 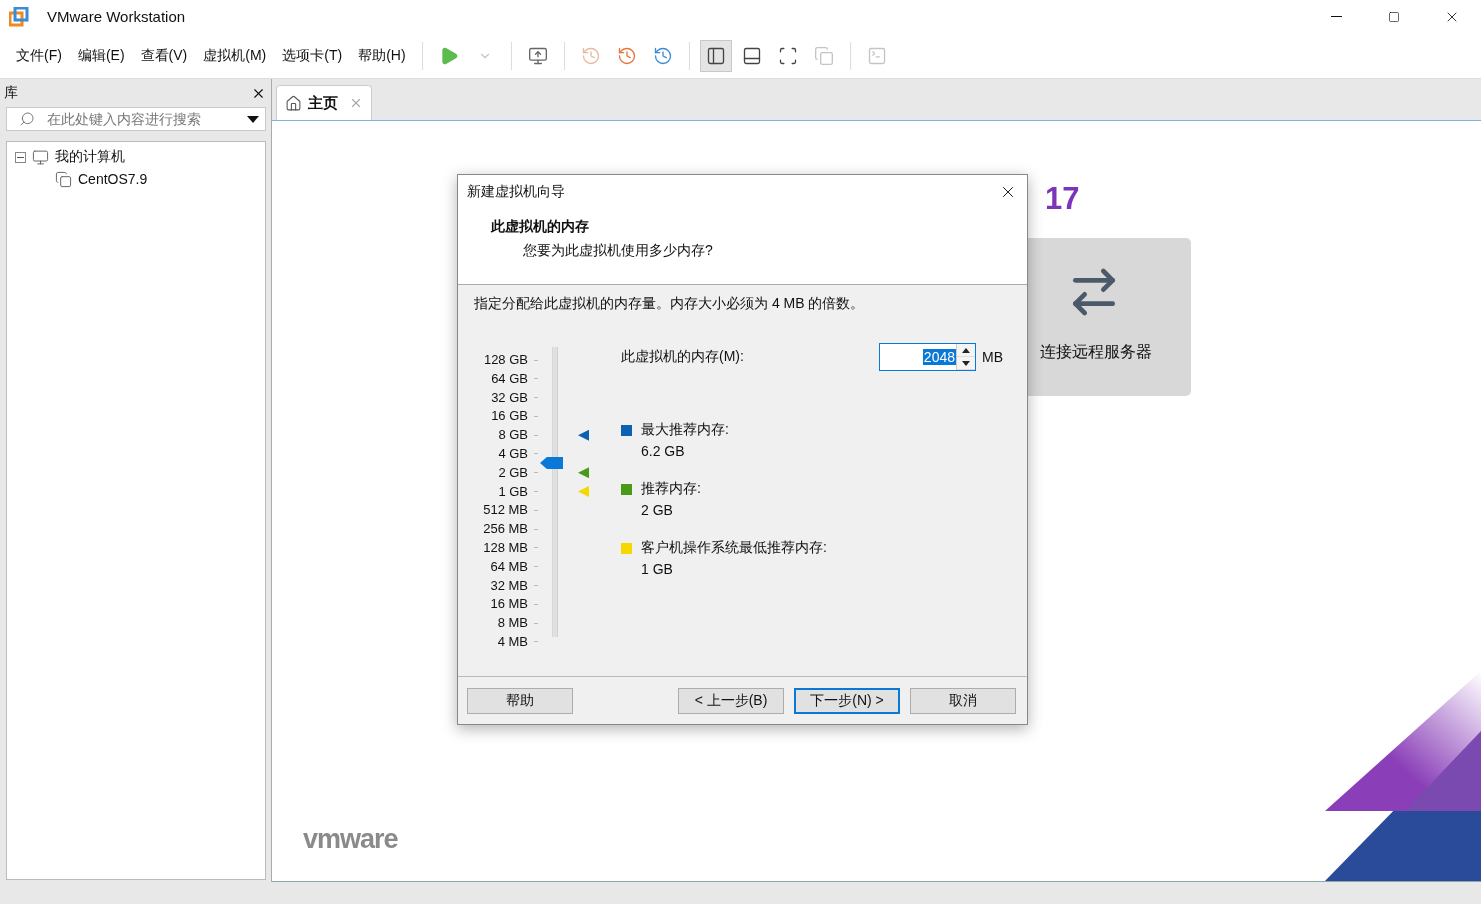 I want to click on dialog-button: 帮助, so click(x=520, y=700).